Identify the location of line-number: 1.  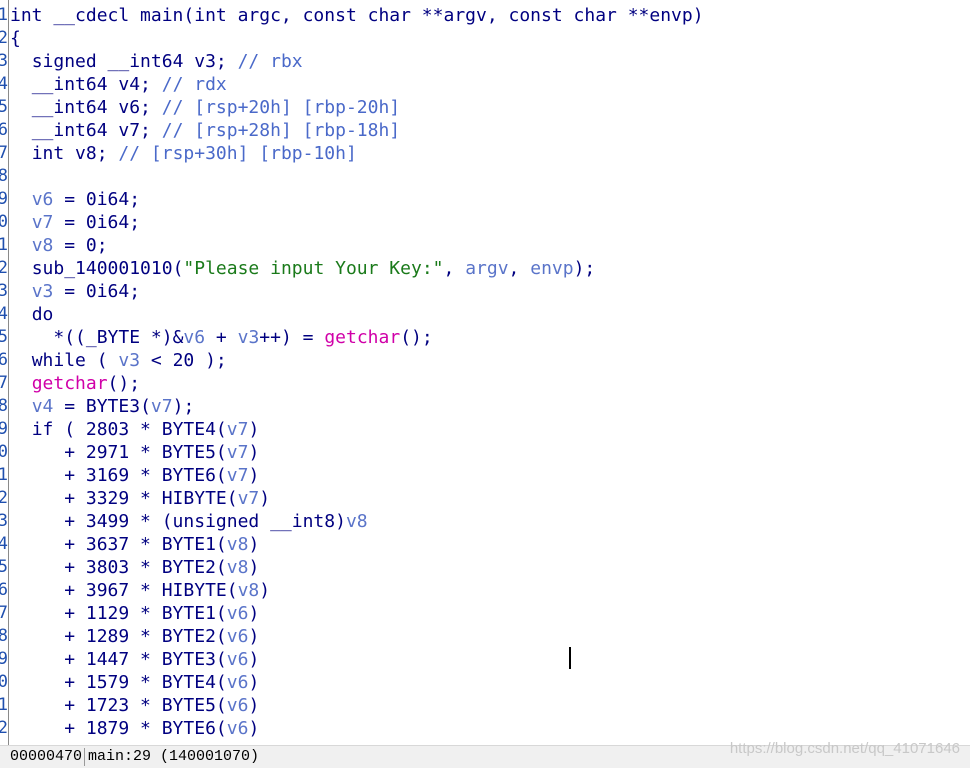
(4, 245).